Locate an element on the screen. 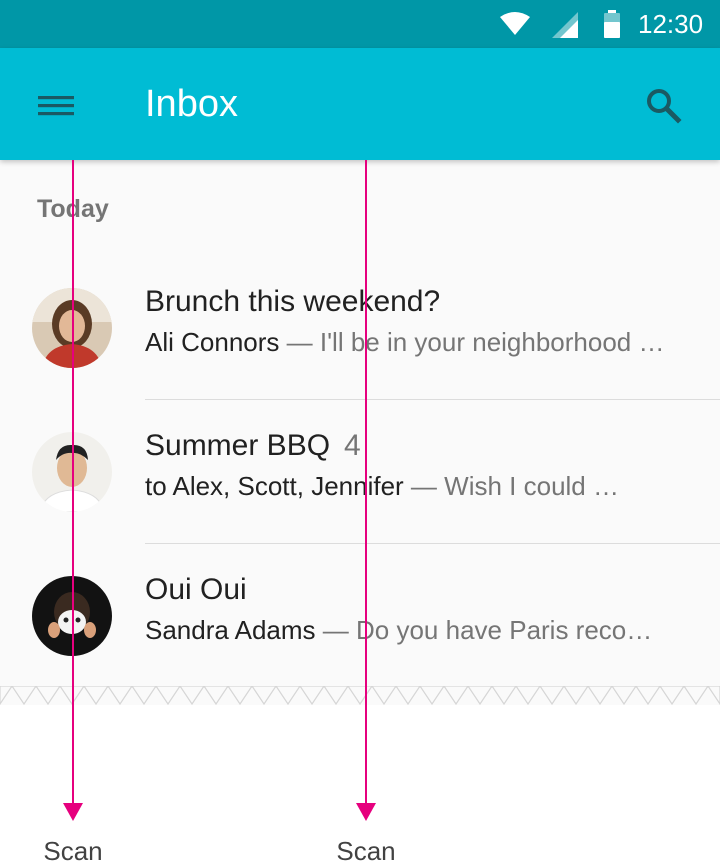 This screenshot has width=720, height=866. menu-icon is located at coordinates (56, 104).